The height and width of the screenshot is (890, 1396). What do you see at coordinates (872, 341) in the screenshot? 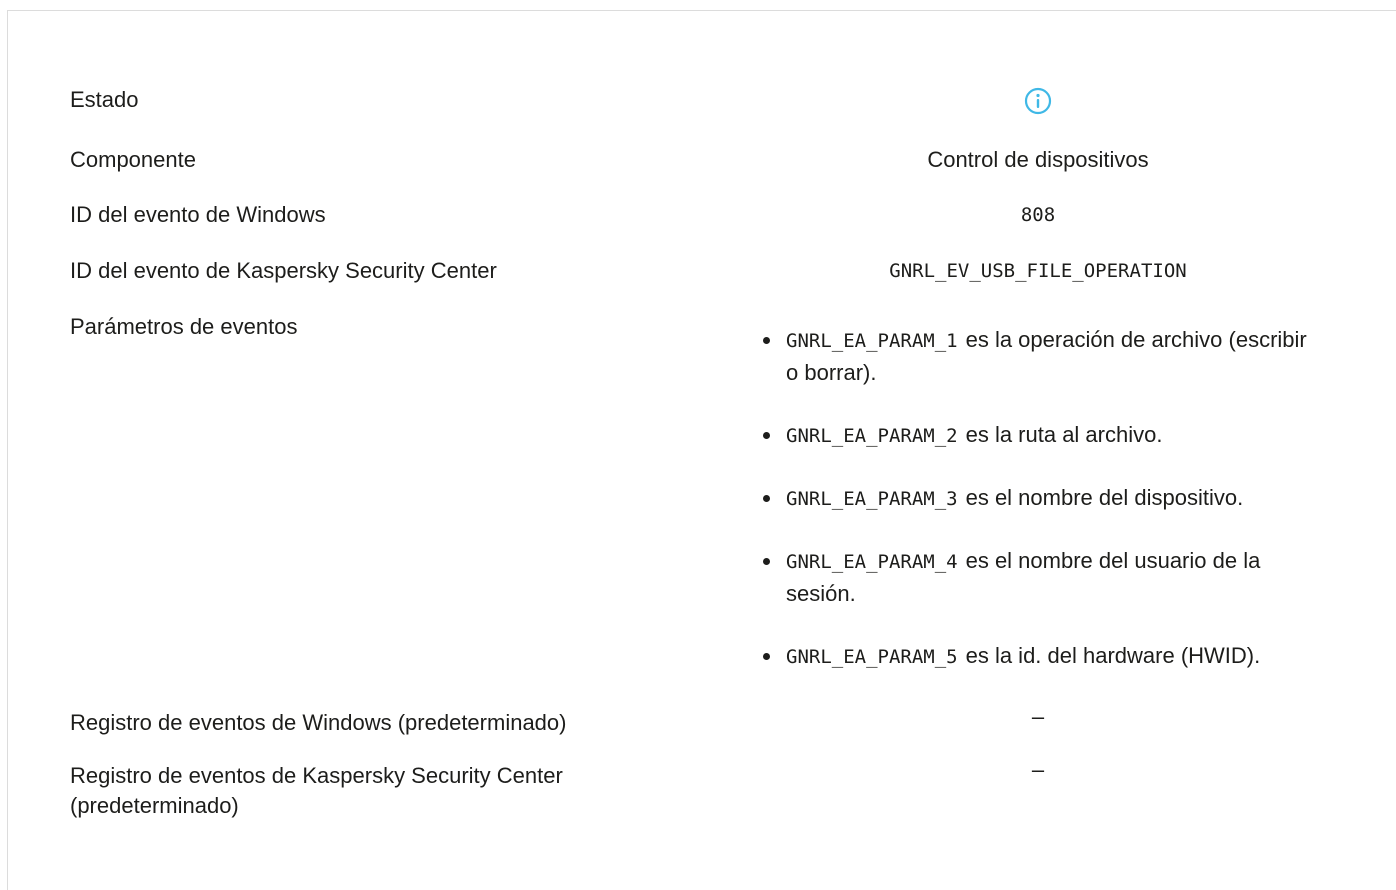
I see `param-code: GNRL_EA_PARAM_1` at bounding box center [872, 341].